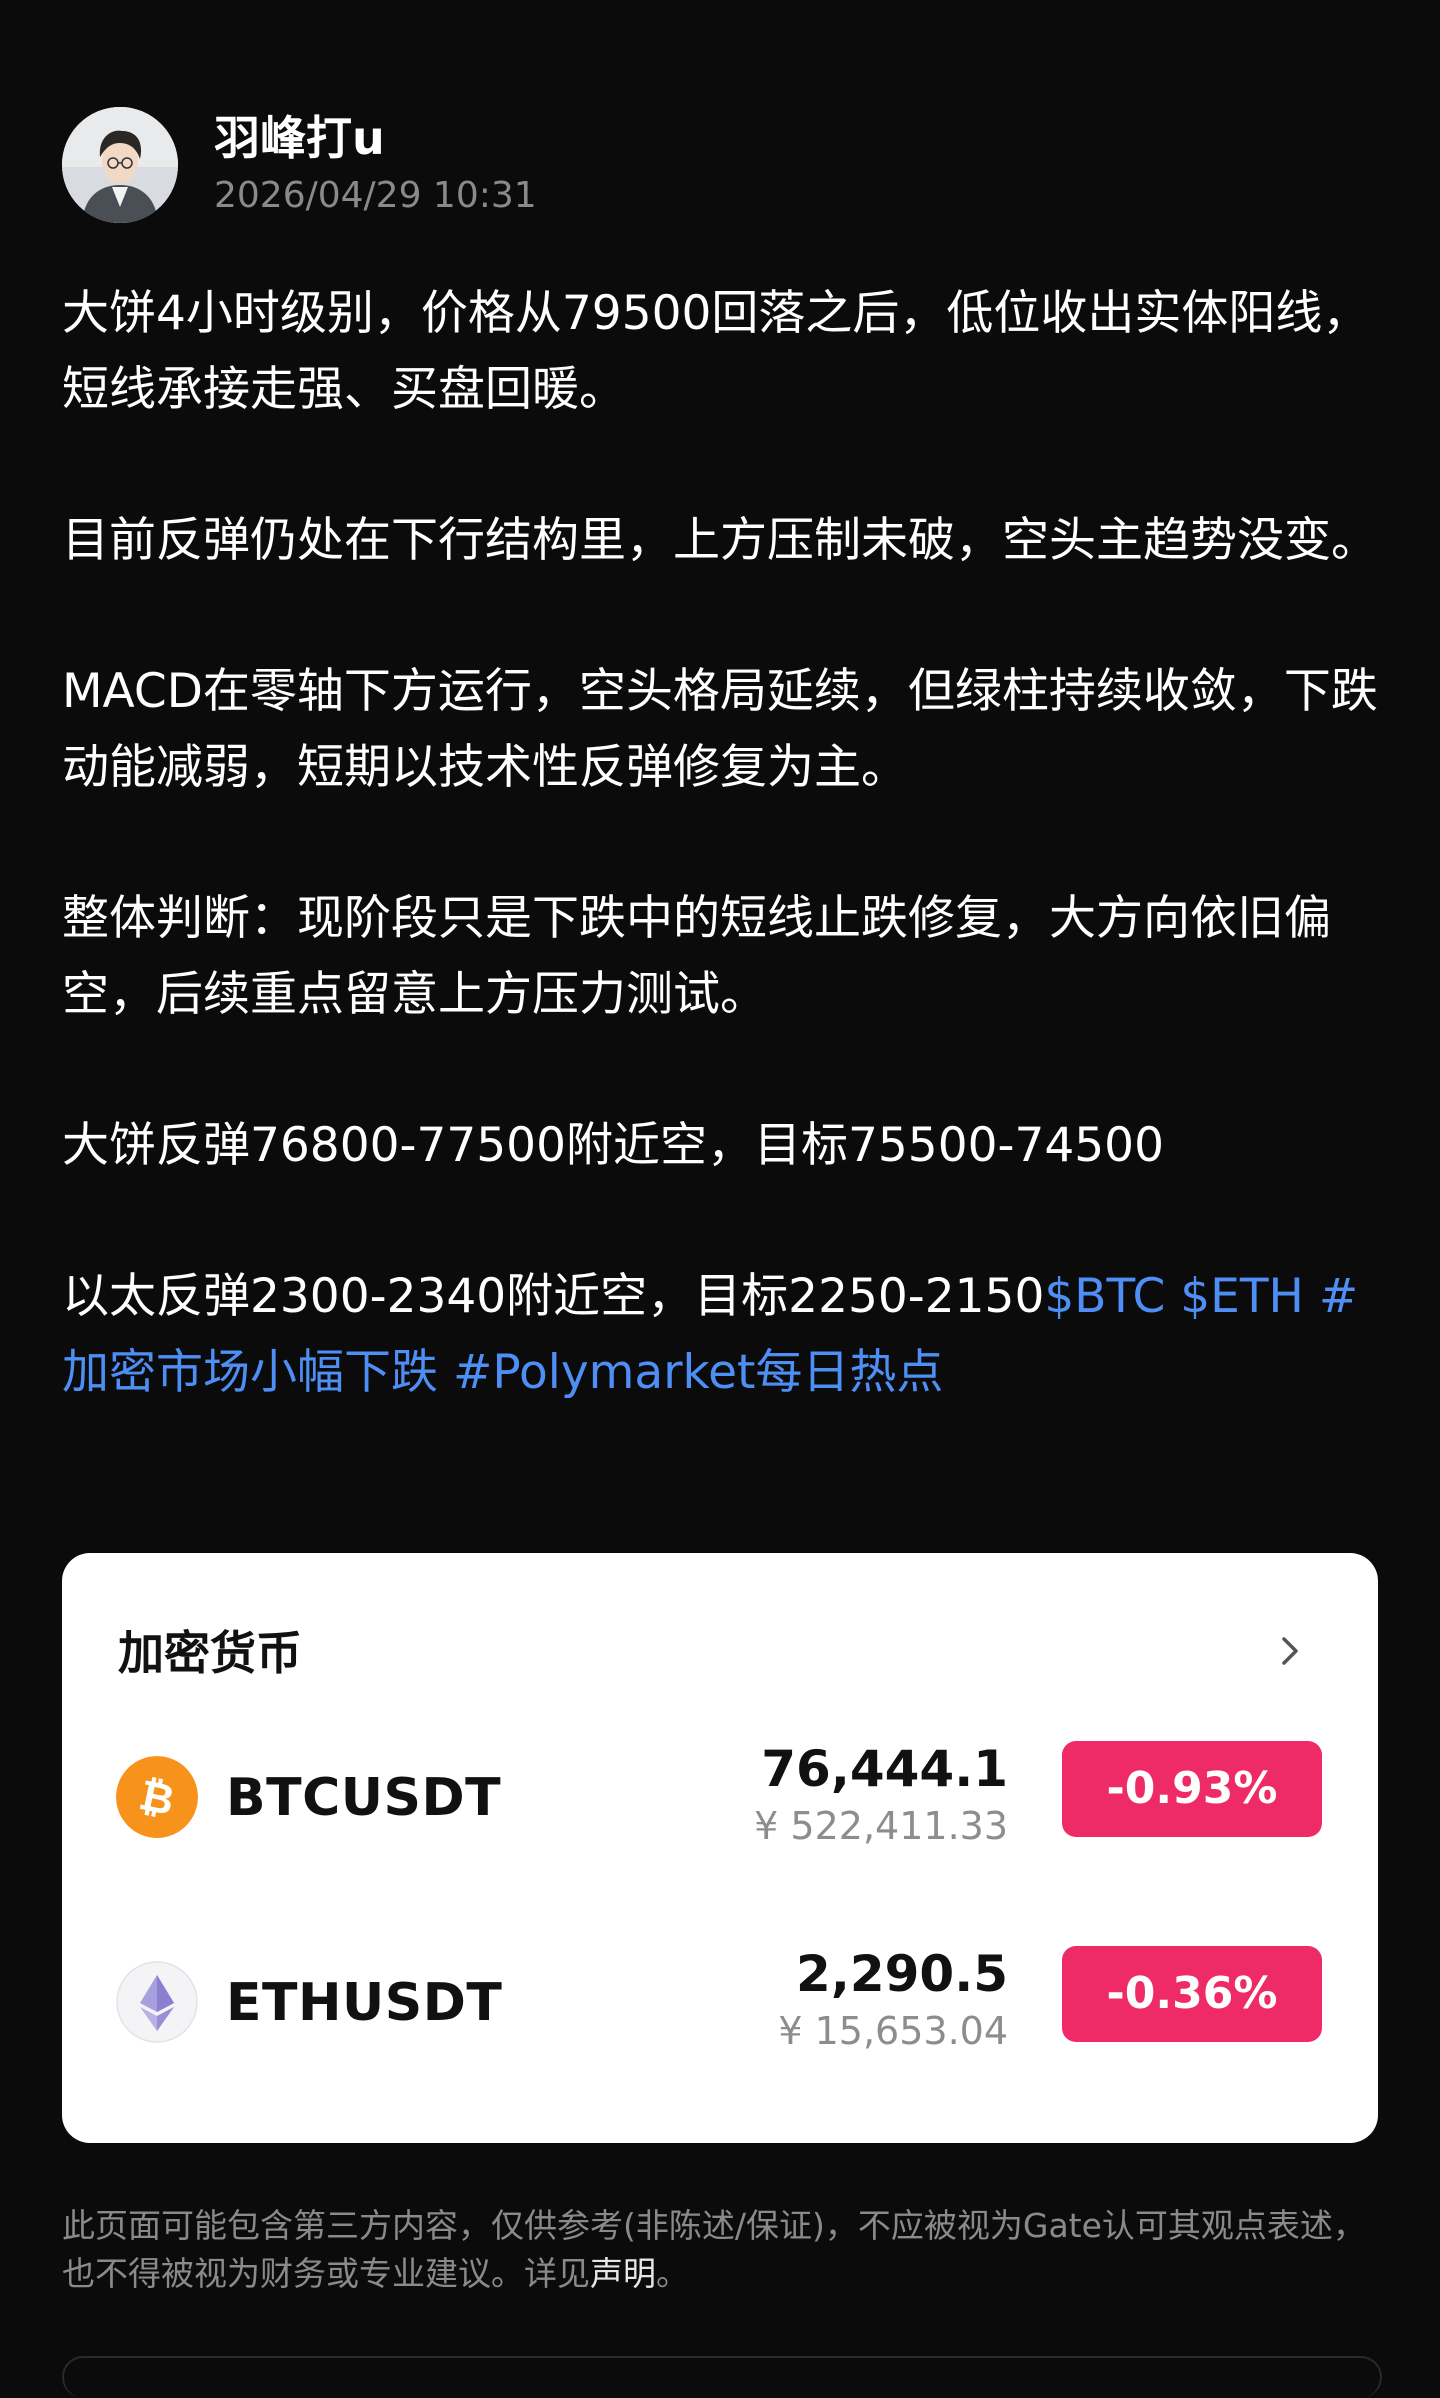  What do you see at coordinates (1242, 1296) in the screenshot?
I see `eth-cashtag-link: $ETH` at bounding box center [1242, 1296].